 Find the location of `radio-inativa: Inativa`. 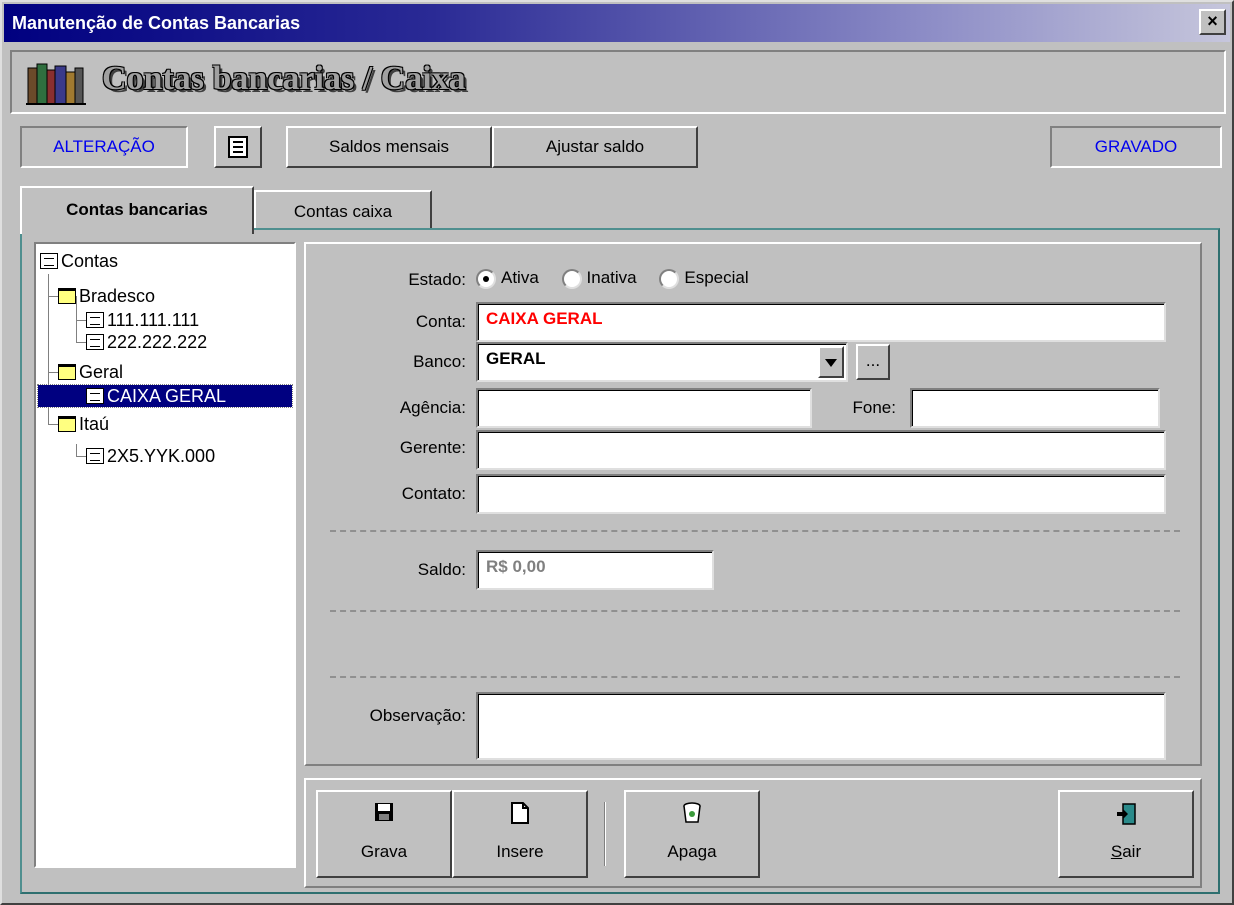

radio-inativa: Inativa is located at coordinates (599, 278).